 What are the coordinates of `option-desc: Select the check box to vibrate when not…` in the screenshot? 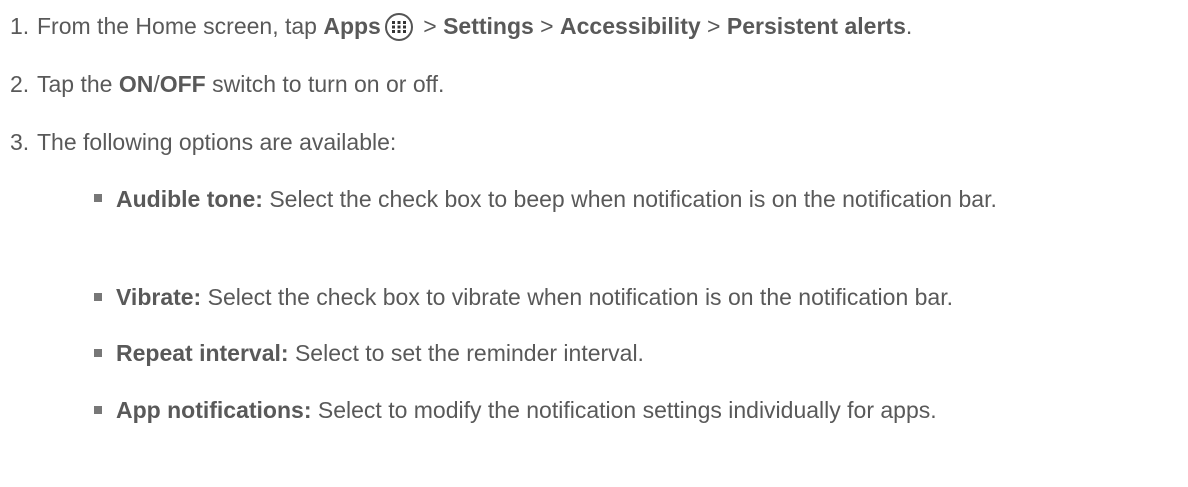 It's located at (577, 297).